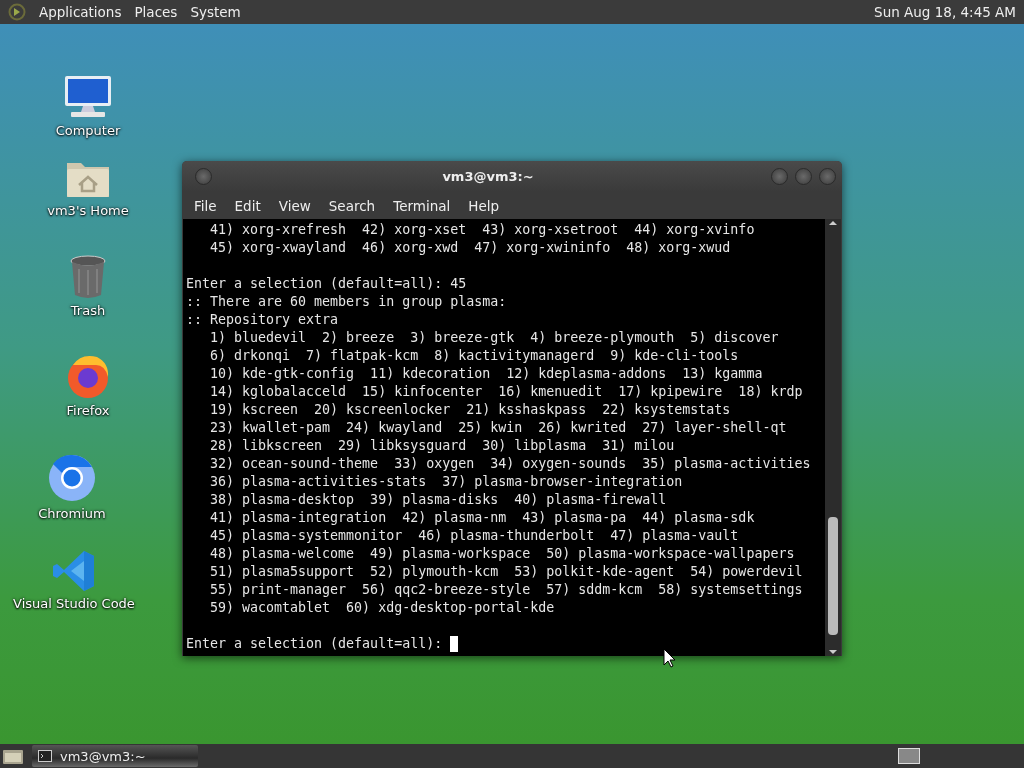 The image size is (1024, 768). What do you see at coordinates (88, 97) in the screenshot?
I see `computer-icon` at bounding box center [88, 97].